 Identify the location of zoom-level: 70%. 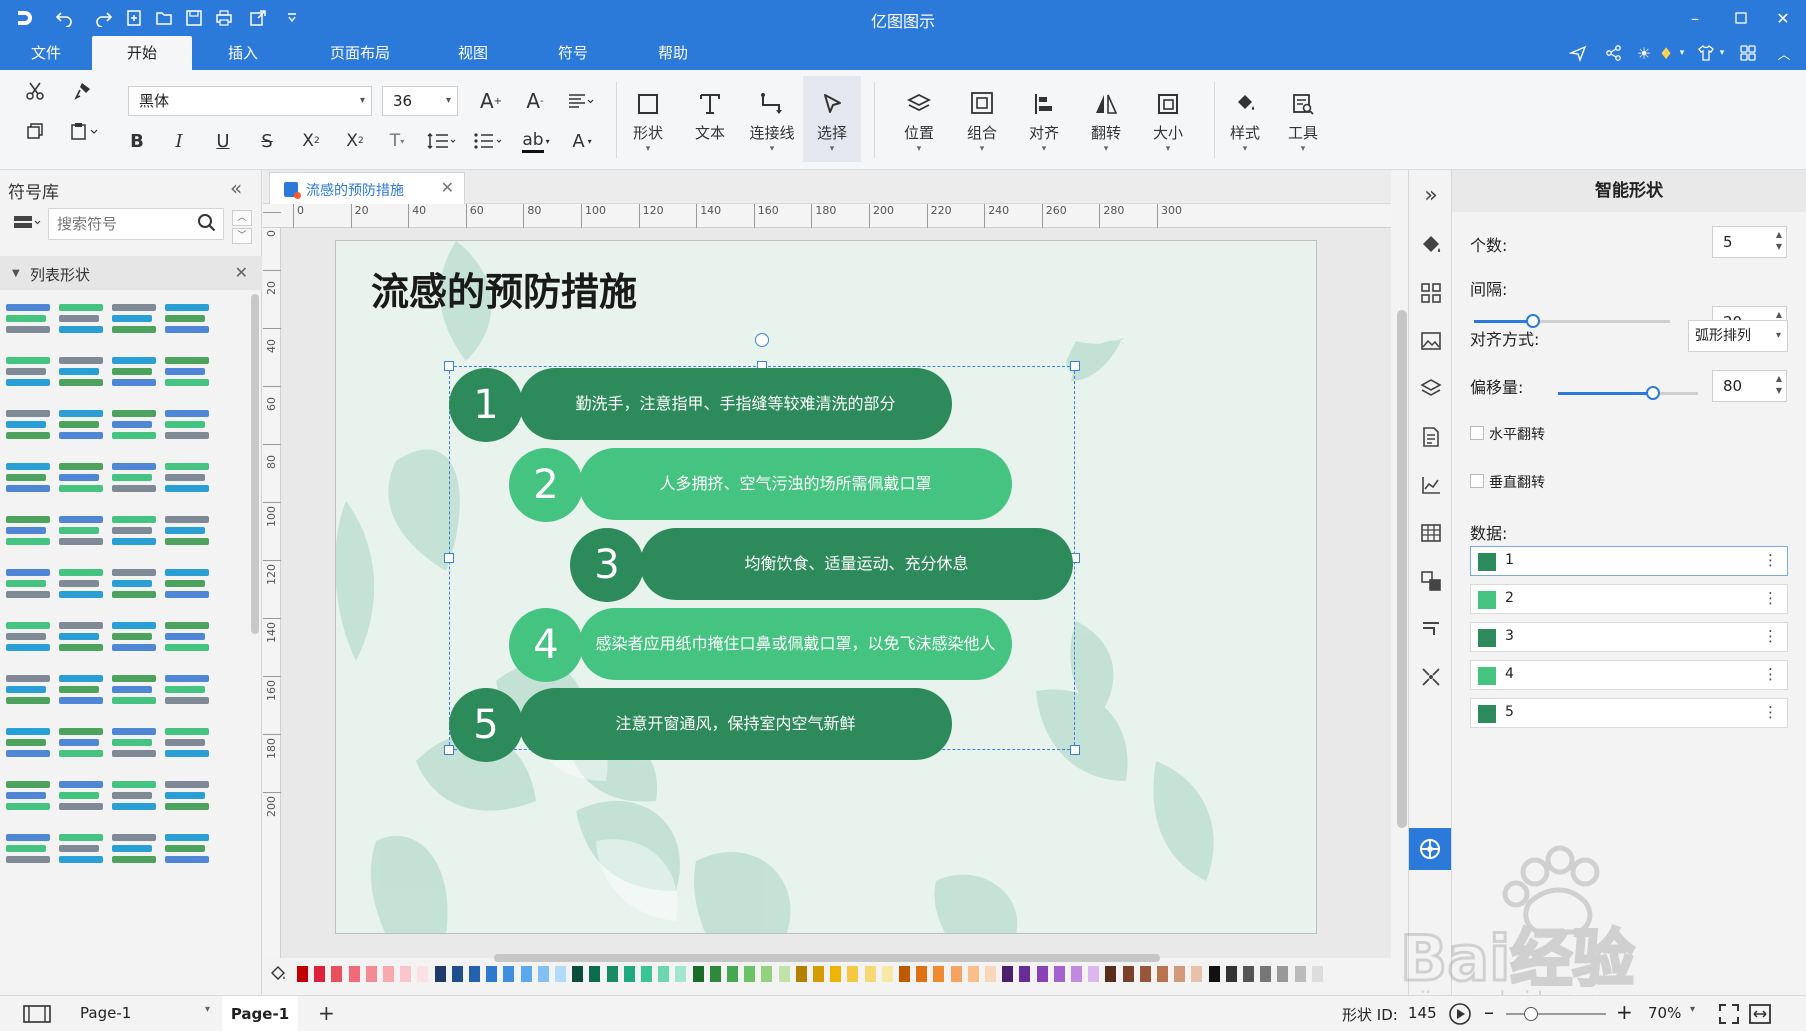
(1664, 1013).